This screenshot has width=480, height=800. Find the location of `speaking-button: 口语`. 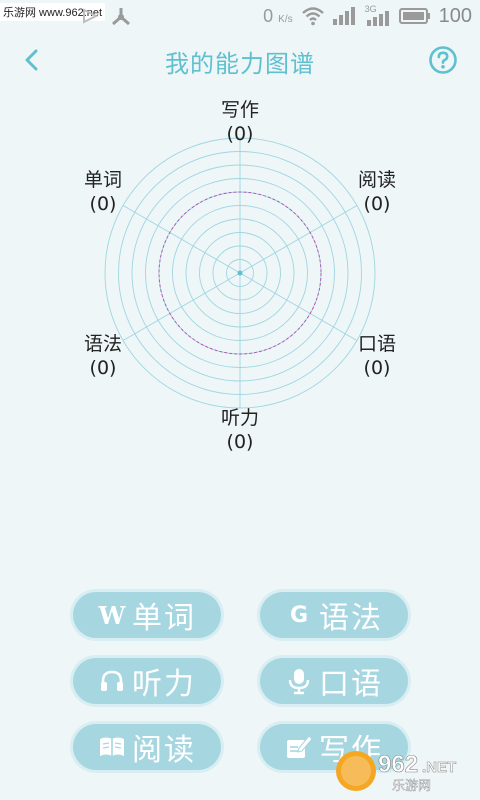

speaking-button: 口语 is located at coordinates (334, 681).